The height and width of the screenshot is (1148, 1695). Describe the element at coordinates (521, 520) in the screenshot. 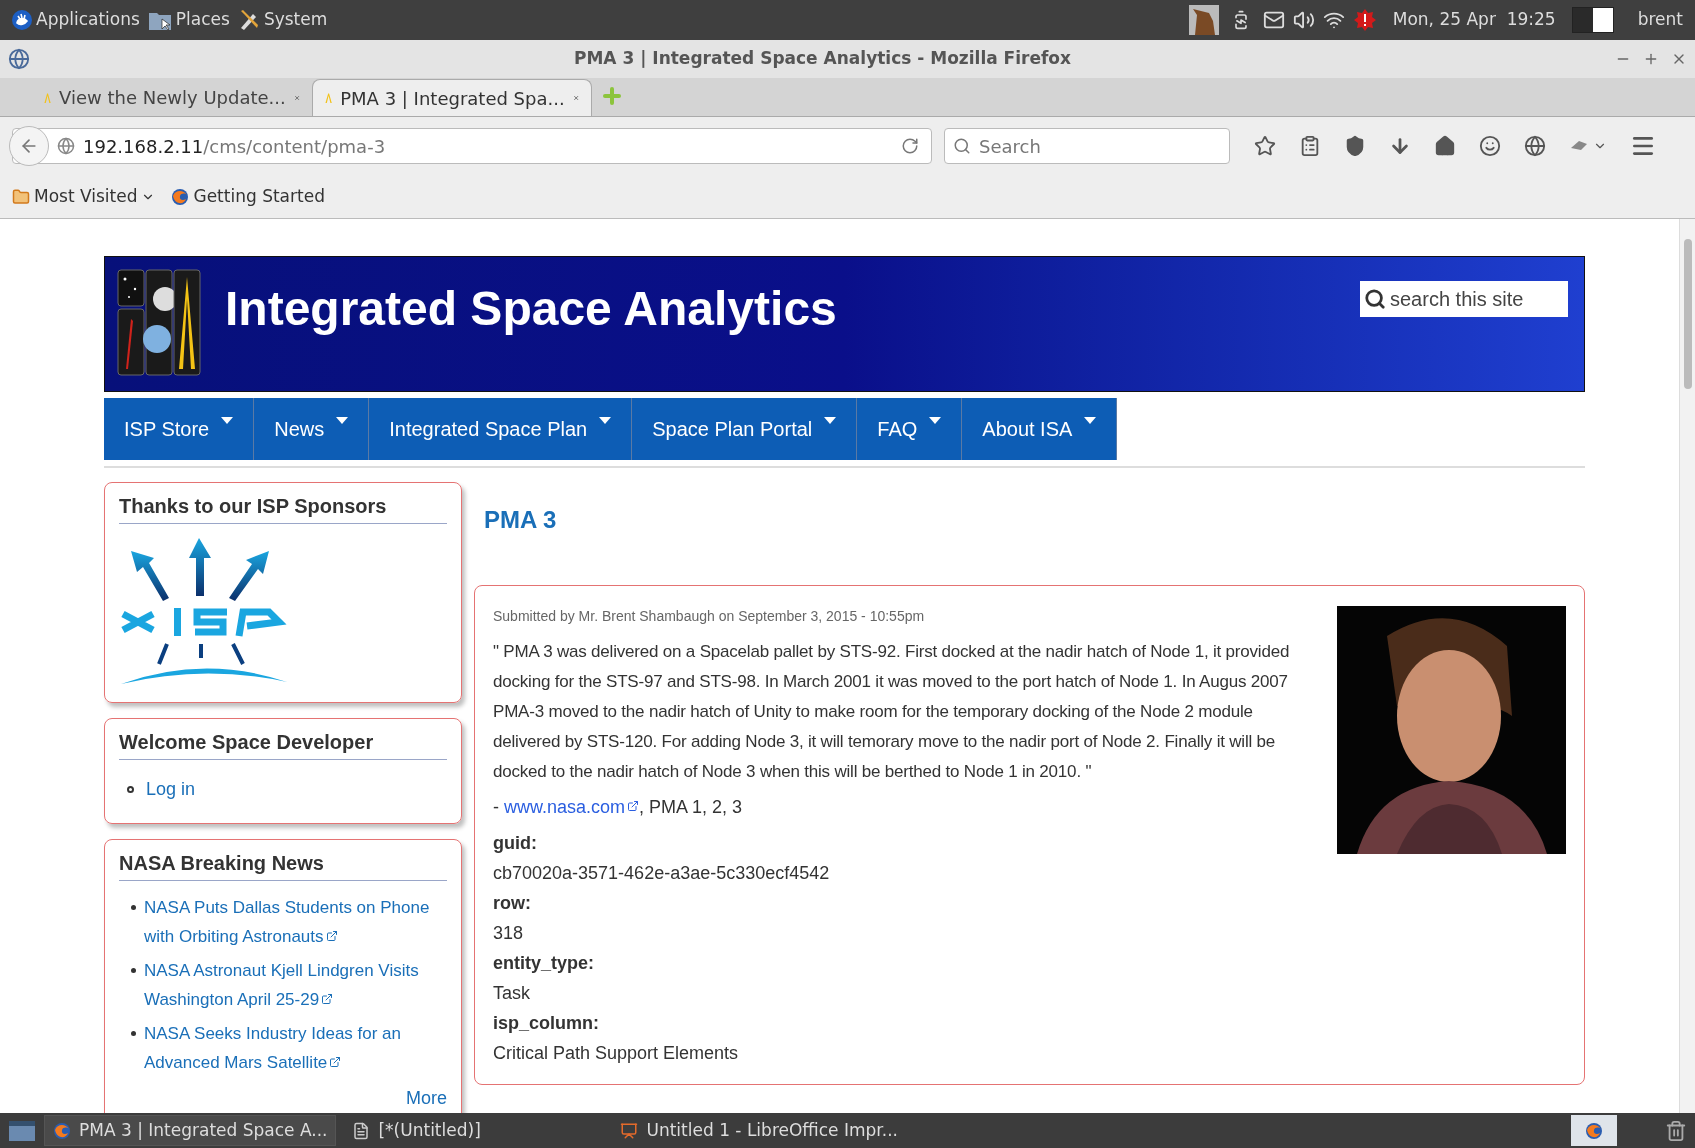

I see `page-heading: PMA 3` at that location.